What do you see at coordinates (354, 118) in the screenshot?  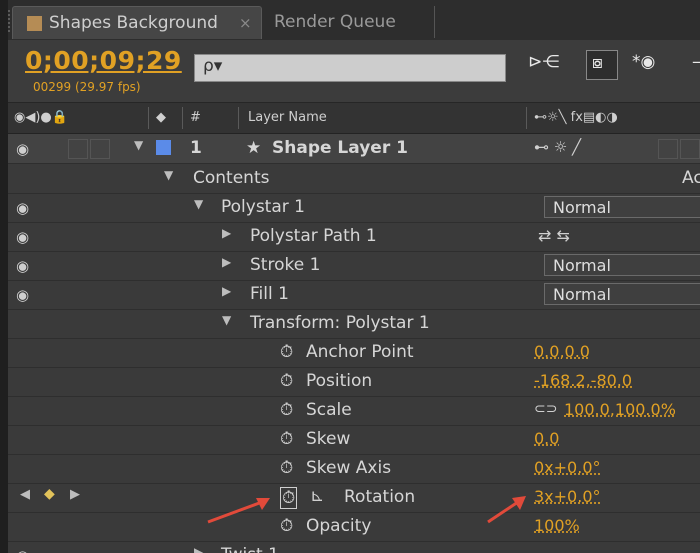 I see `column-header: ◉◀)●🔒 ◆ # Layer Name ⊷☼╲ fx▤◐◑` at bounding box center [354, 118].